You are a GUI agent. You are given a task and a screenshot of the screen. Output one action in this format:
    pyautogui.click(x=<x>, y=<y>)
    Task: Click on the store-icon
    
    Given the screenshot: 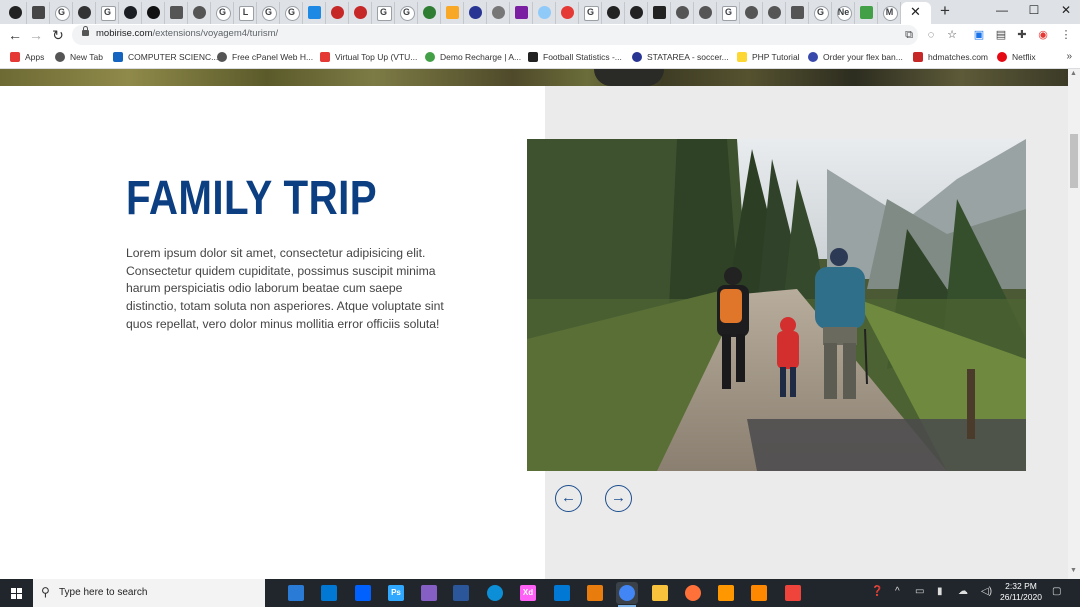 What is the action you would take?
    pyautogui.click(x=329, y=593)
    